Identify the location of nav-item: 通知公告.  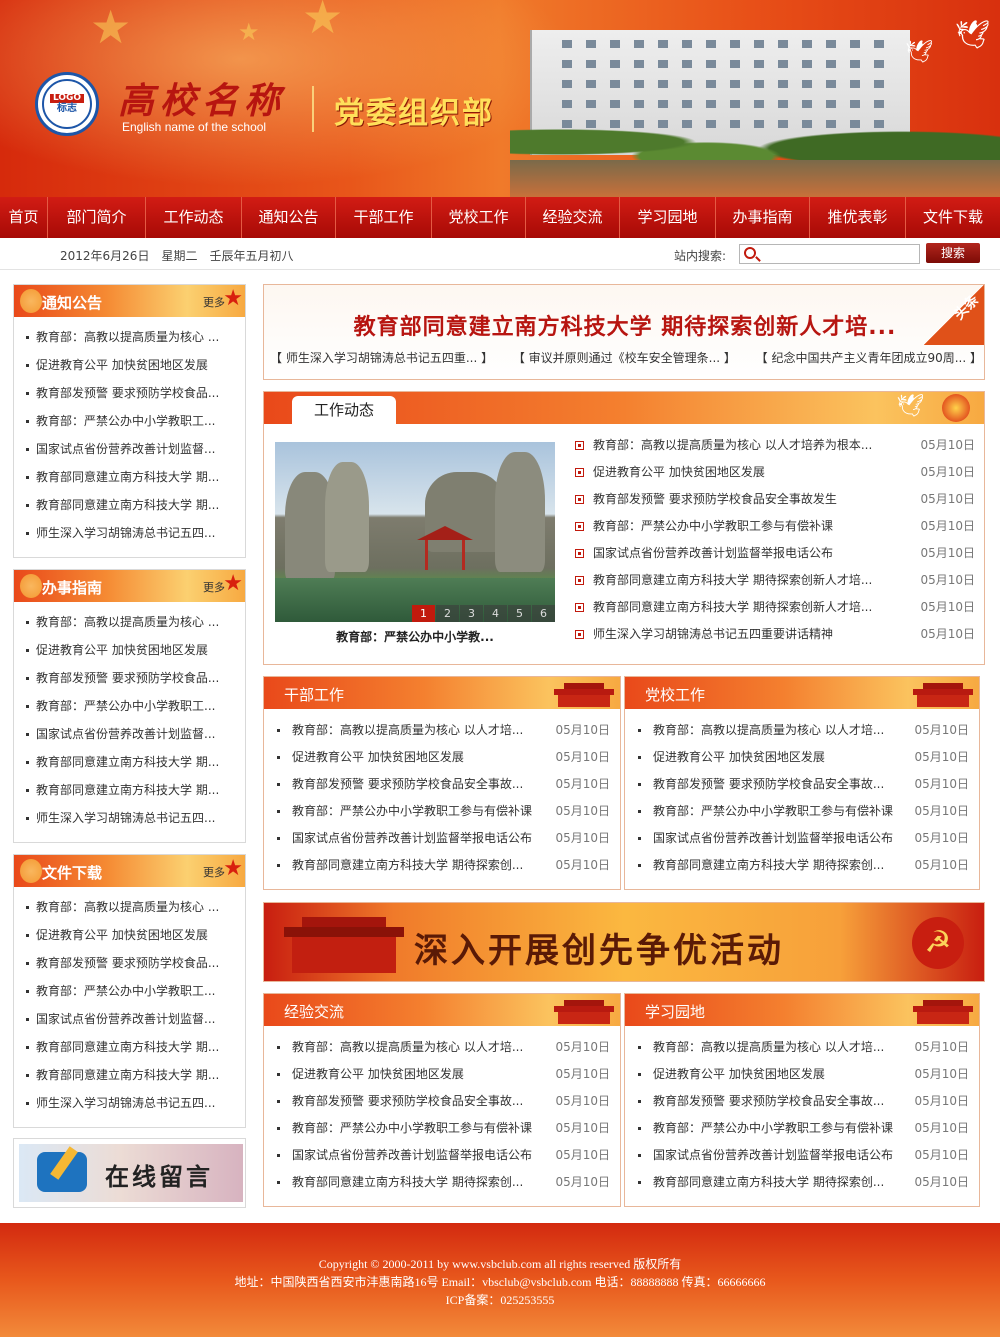
(289, 217).